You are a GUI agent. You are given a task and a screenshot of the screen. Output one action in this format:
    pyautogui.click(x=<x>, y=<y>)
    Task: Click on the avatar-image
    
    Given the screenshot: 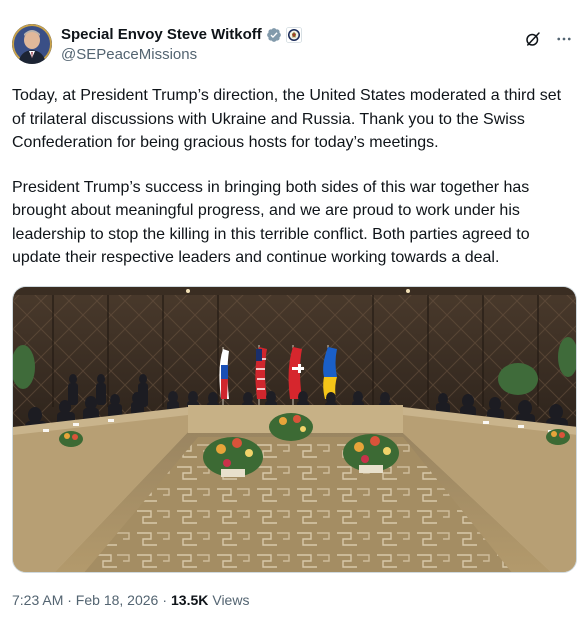 What is the action you would take?
    pyautogui.click(x=32, y=44)
    